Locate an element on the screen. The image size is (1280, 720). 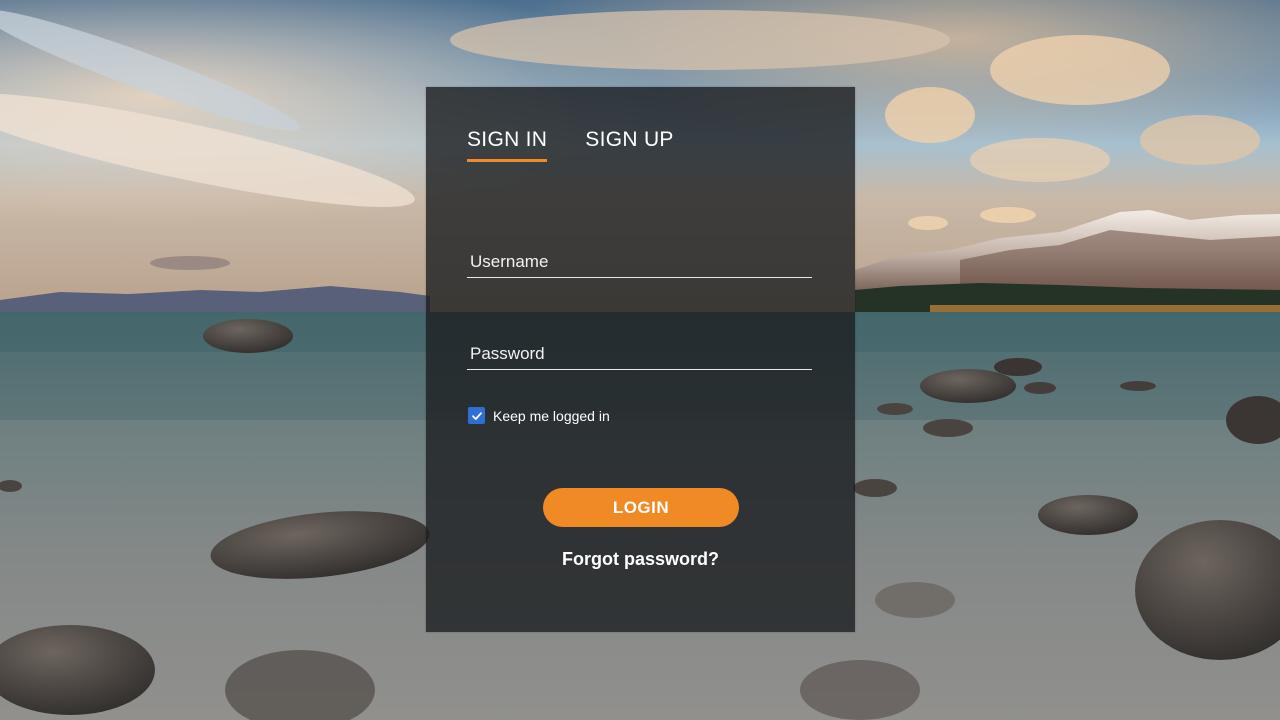
keep-logged-in-checkbox is located at coordinates (476, 415).